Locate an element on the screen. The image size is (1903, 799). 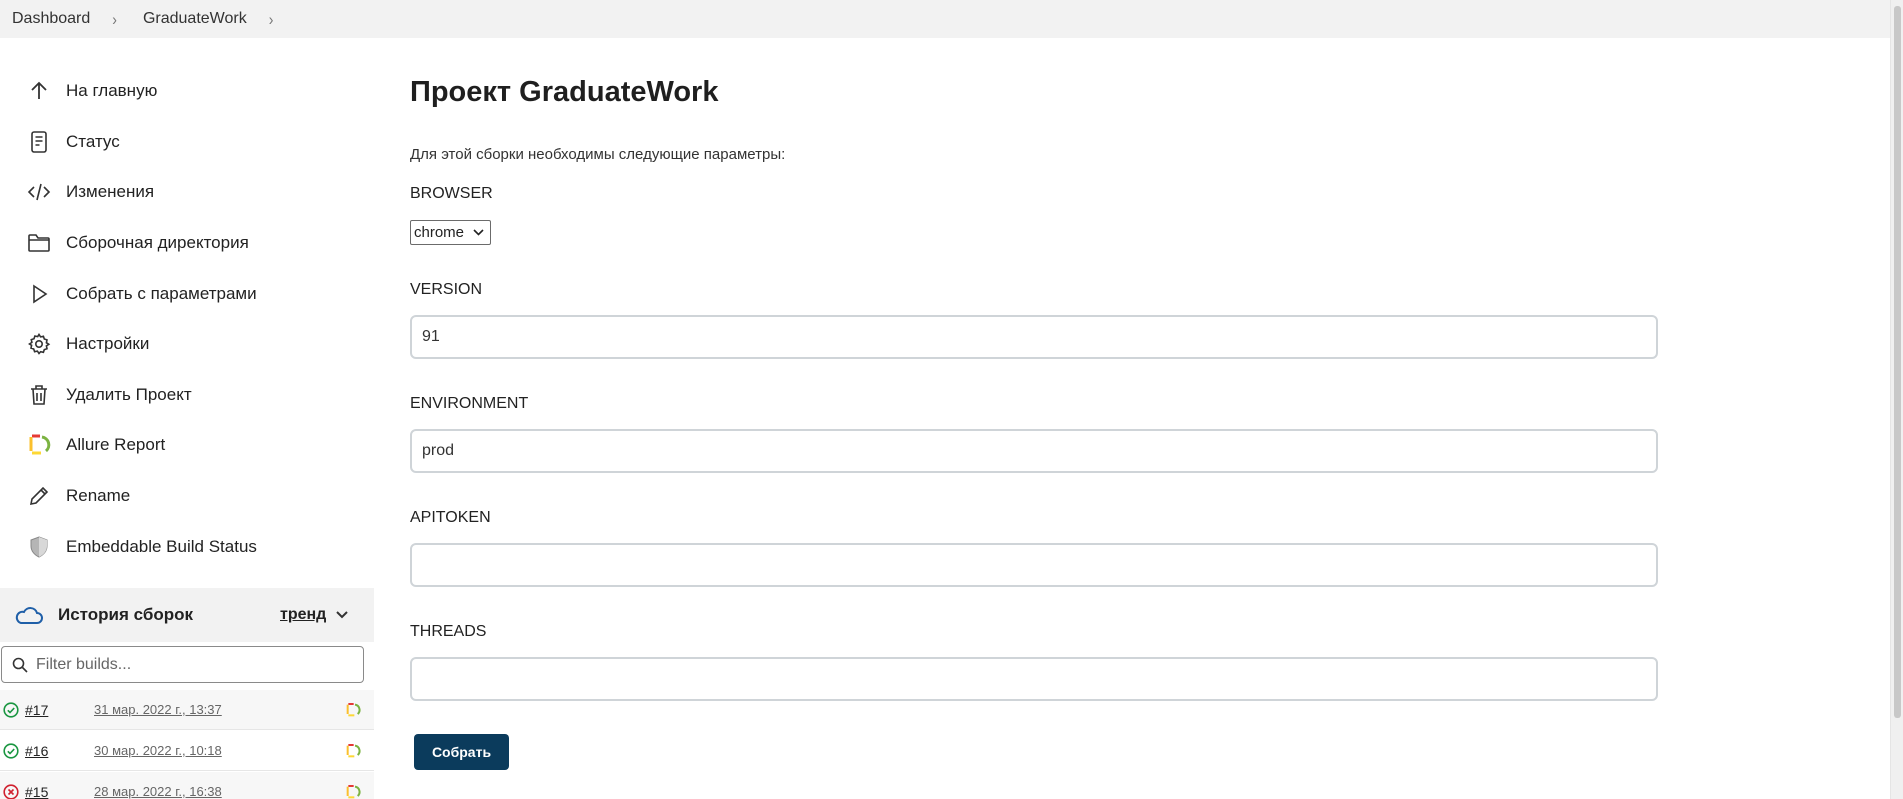
sidebar-item-workspace: Сборочная директория is located at coordinates (137, 243).